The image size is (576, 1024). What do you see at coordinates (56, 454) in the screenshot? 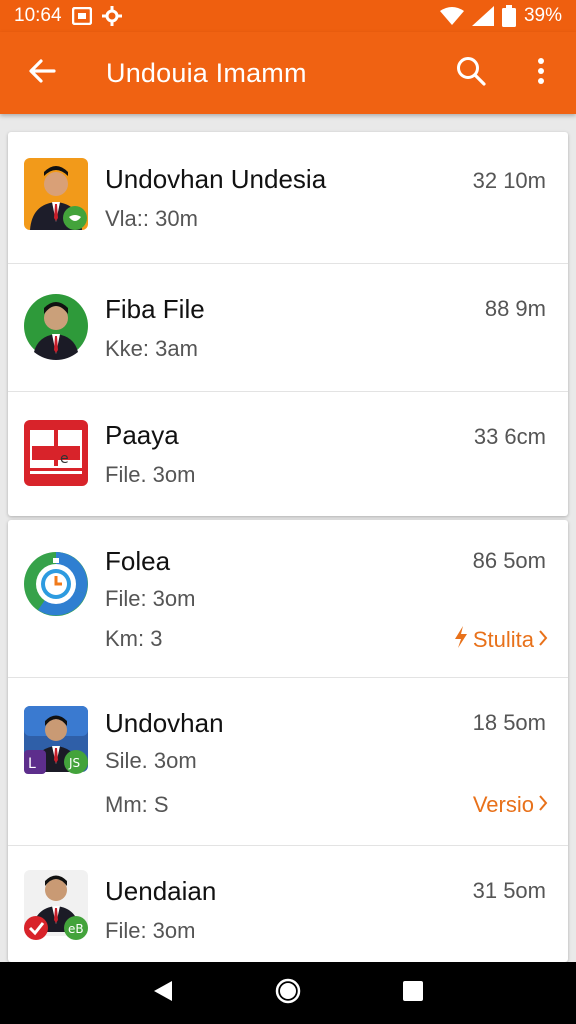
I see `red-document-icon: e` at bounding box center [56, 454].